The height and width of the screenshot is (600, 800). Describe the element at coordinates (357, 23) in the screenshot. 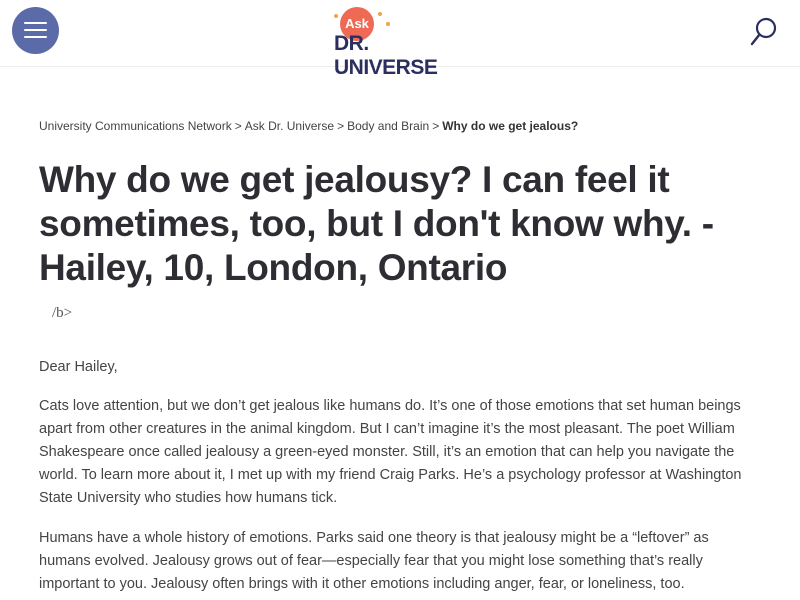

I see `logo-ask-text: Ask` at that location.